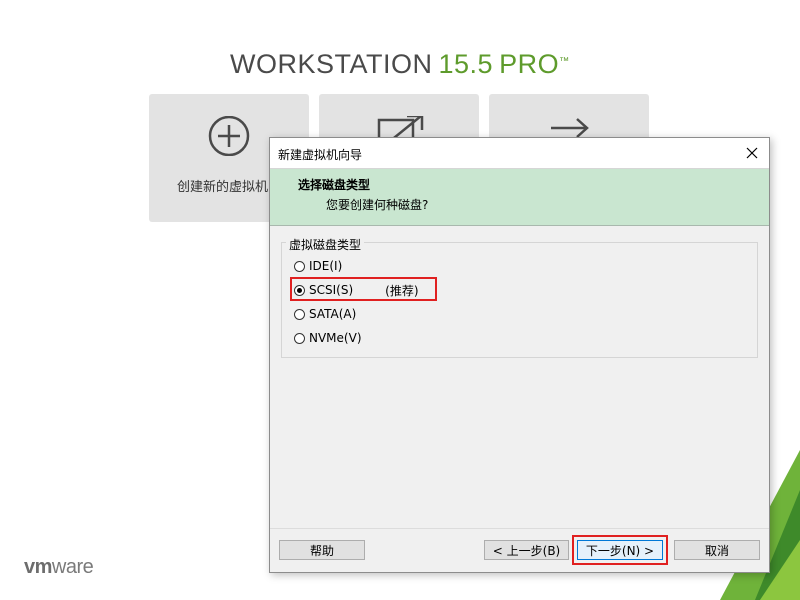 This screenshot has width=800, height=600. I want to click on product-version: 15.5, so click(466, 64).